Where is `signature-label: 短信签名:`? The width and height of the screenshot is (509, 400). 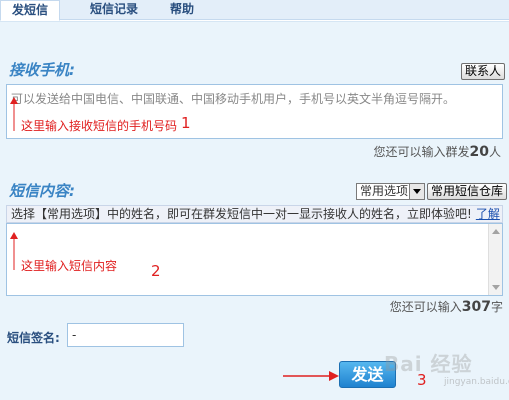 signature-label: 短信签名: is located at coordinates (33, 338).